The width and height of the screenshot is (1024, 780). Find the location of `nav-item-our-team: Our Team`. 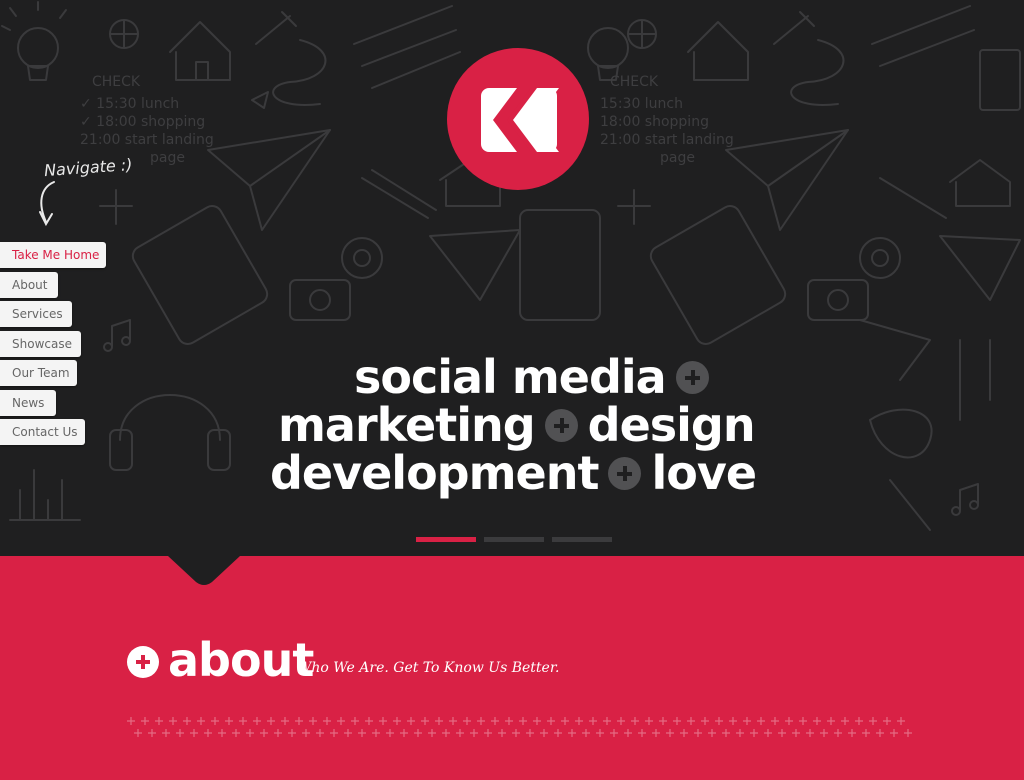

nav-item-our-team: Our Team is located at coordinates (38, 373).